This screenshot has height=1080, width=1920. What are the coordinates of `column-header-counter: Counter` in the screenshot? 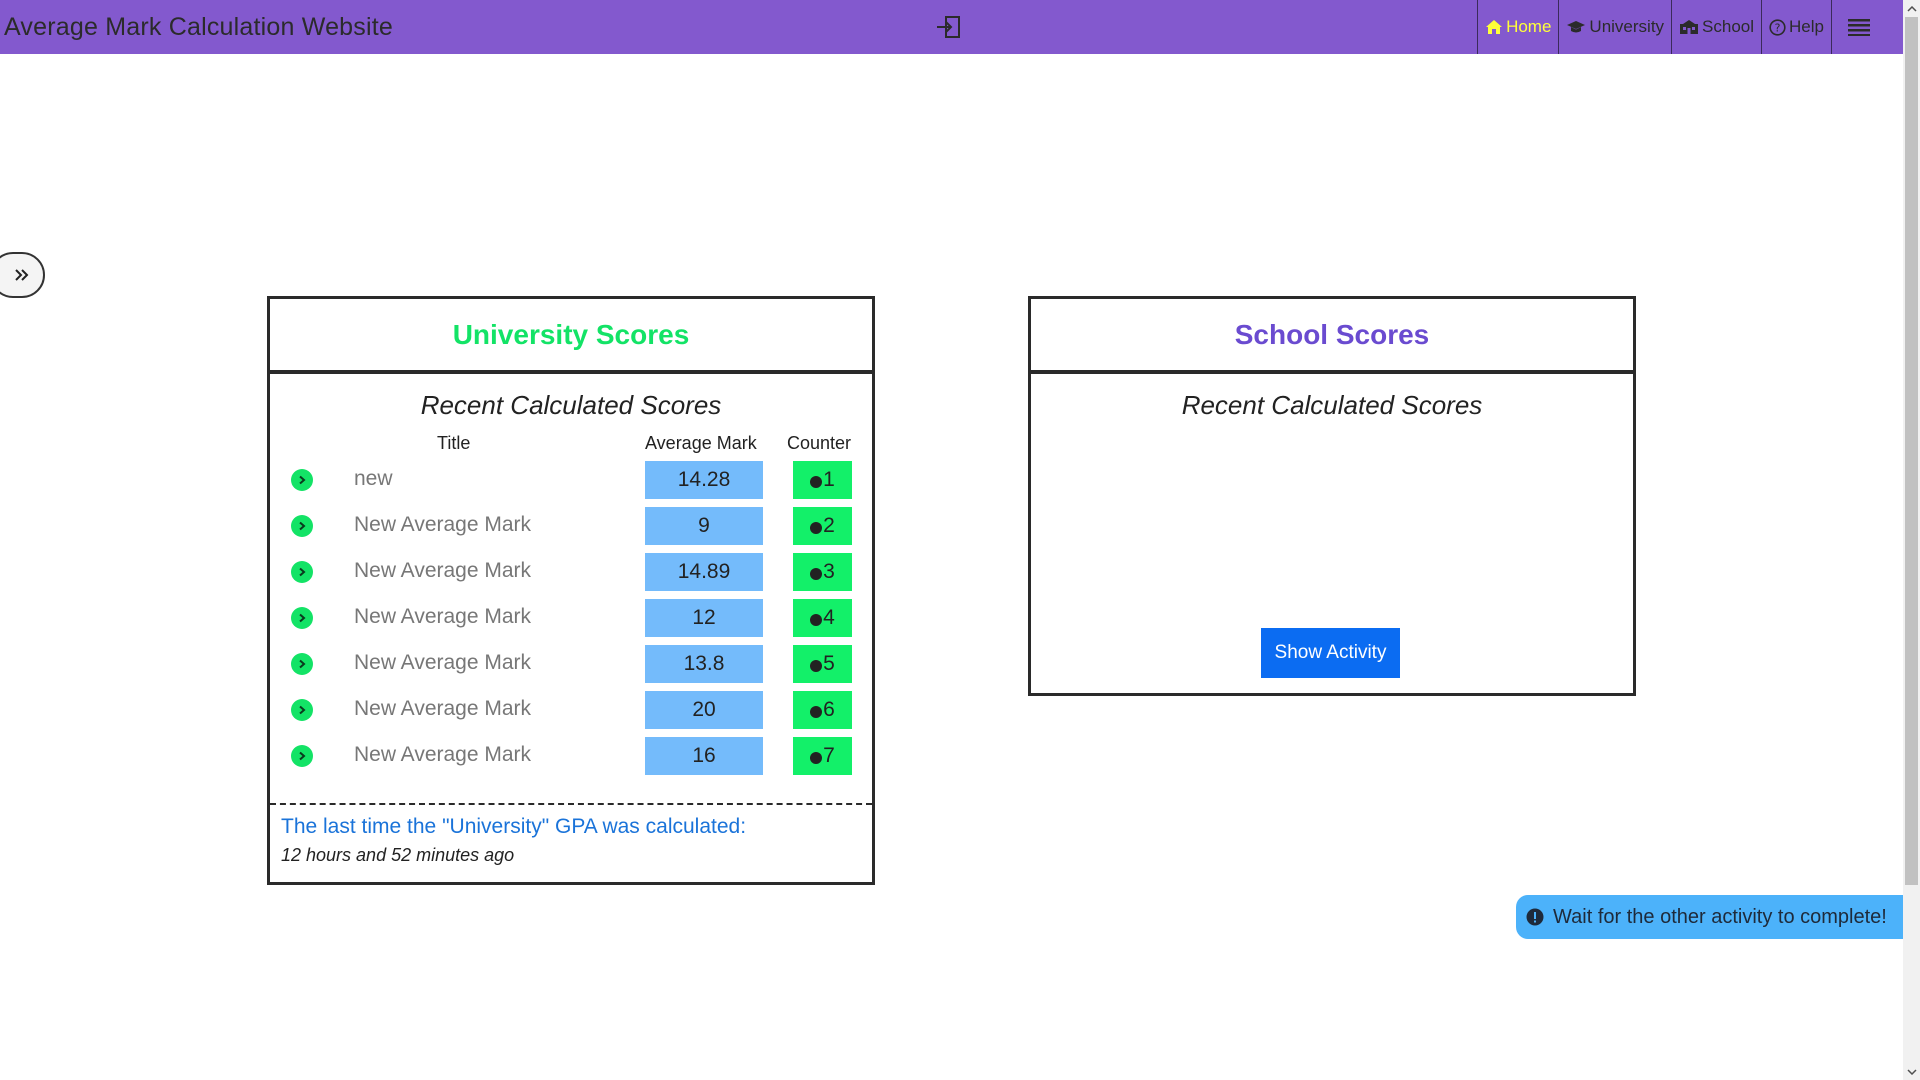 It's located at (819, 443).